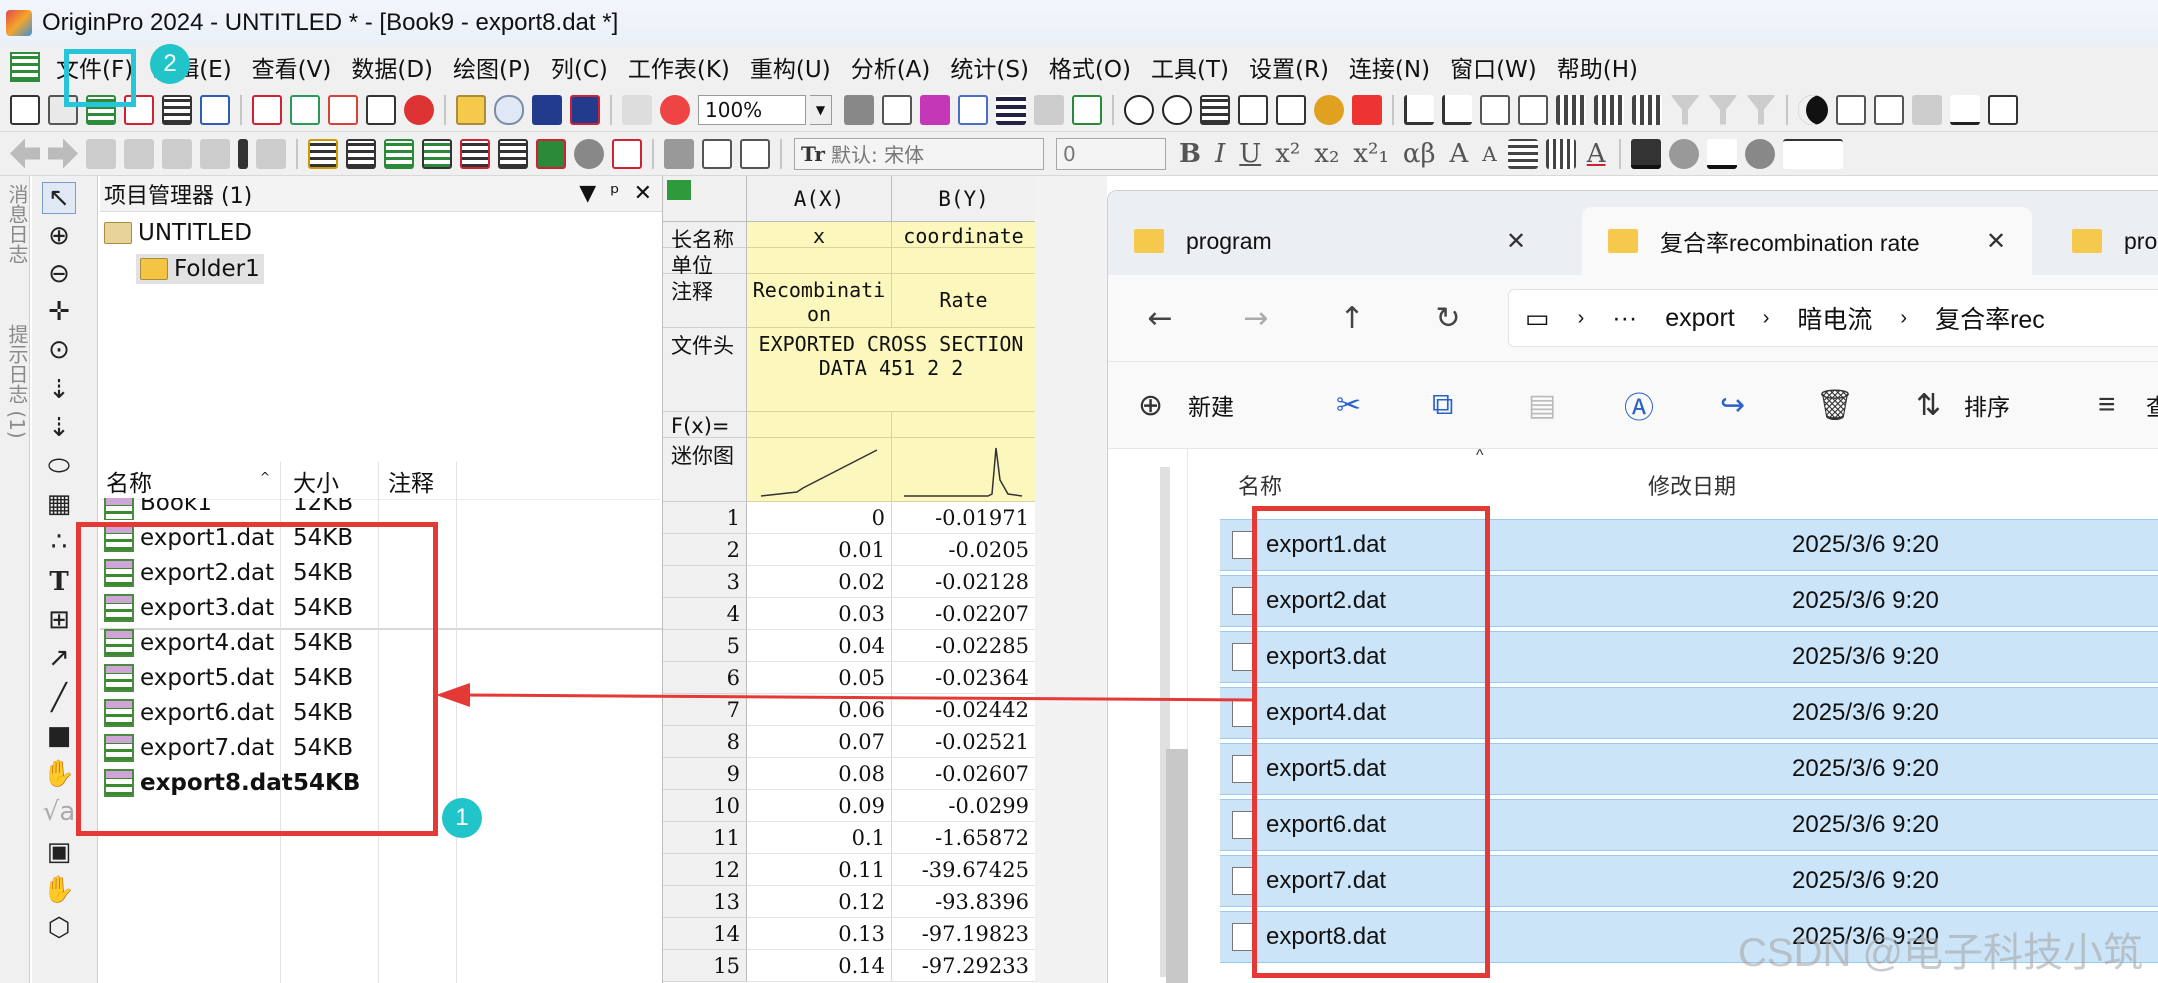 The height and width of the screenshot is (983, 2158). Describe the element at coordinates (1941, 953) in the screenshot. I see `watermark: CSDN @电子科技小筑` at that location.